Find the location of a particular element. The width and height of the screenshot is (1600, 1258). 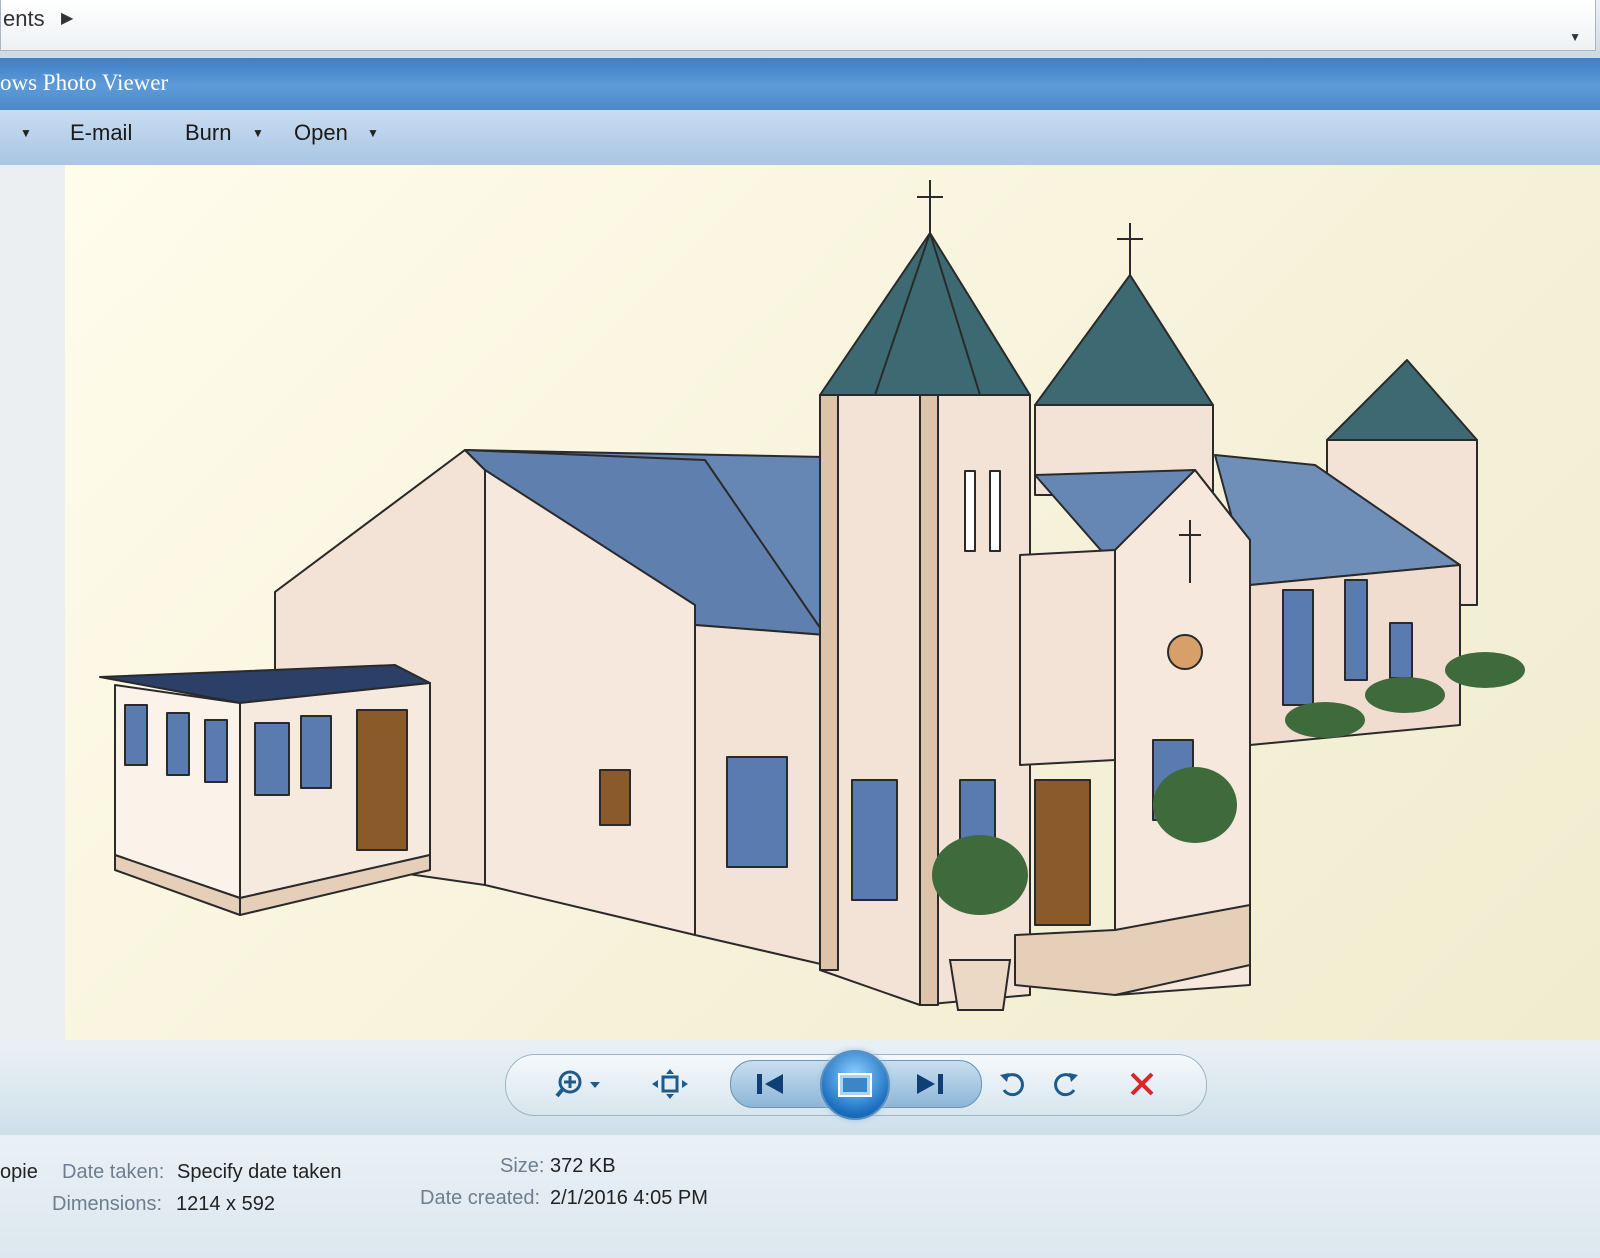

rotate-clockwise-button is located at coordinates (1066, 1084).